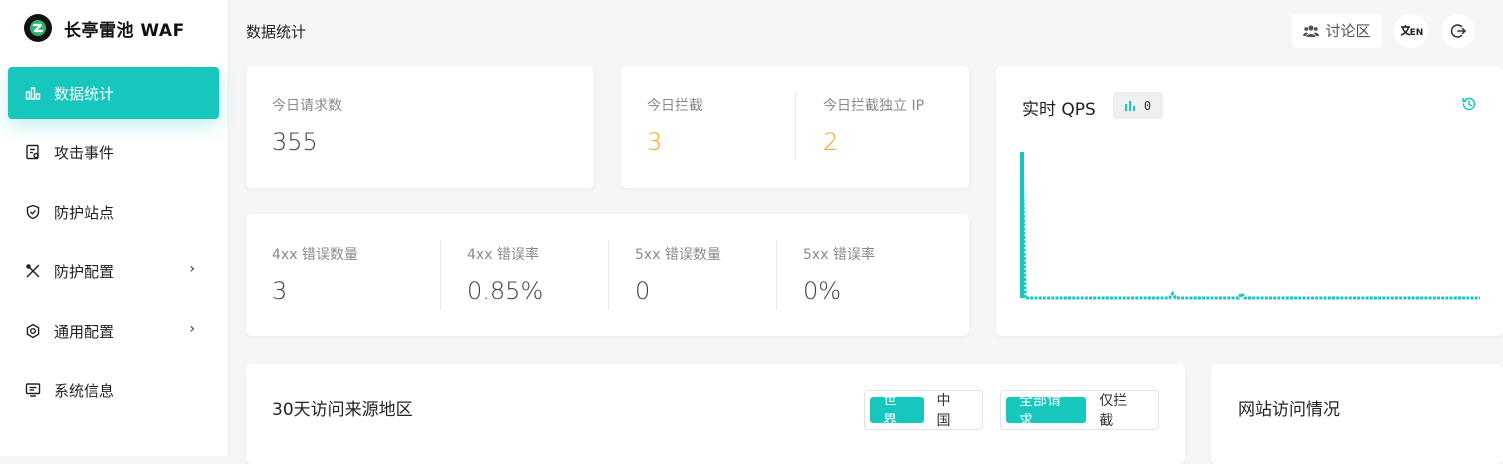 The height and width of the screenshot is (464, 1503). I want to click on monitor-icon, so click(33, 390).